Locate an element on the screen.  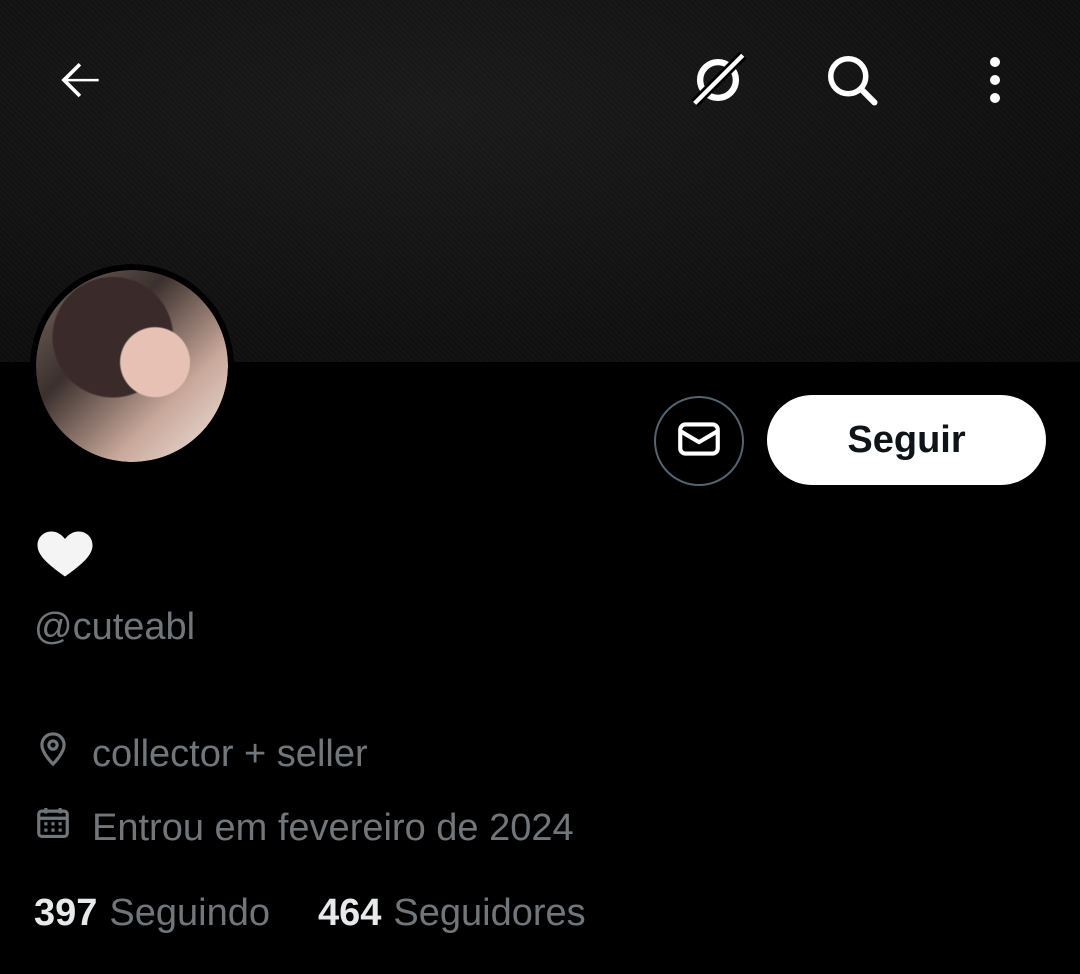
profile-handle: @cuteabl is located at coordinates (115, 627).